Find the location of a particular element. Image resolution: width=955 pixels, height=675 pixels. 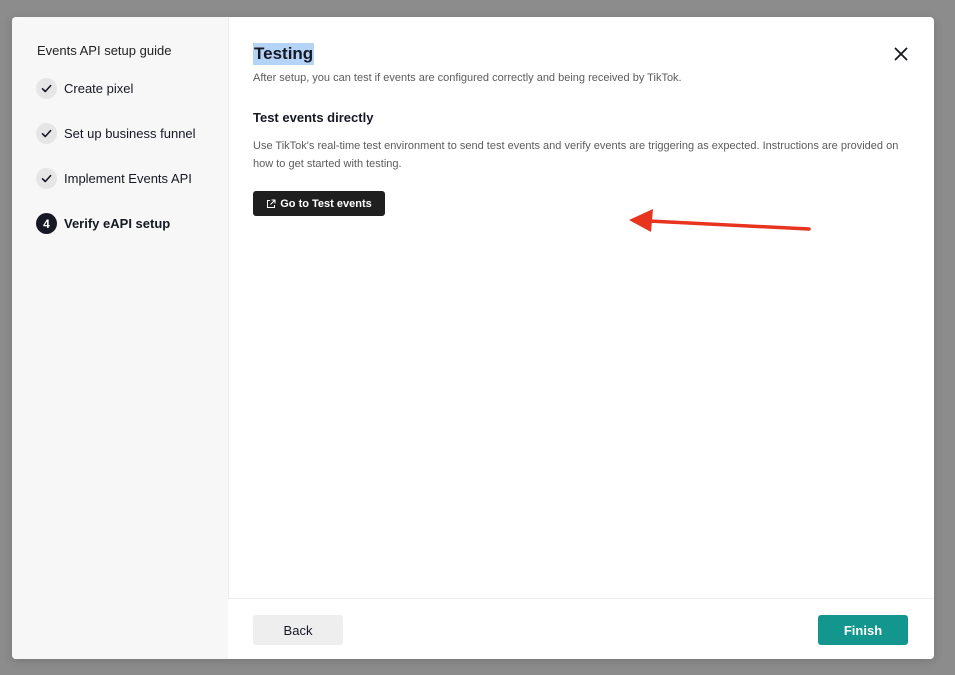

step-label: Create pixel is located at coordinates (99, 88).